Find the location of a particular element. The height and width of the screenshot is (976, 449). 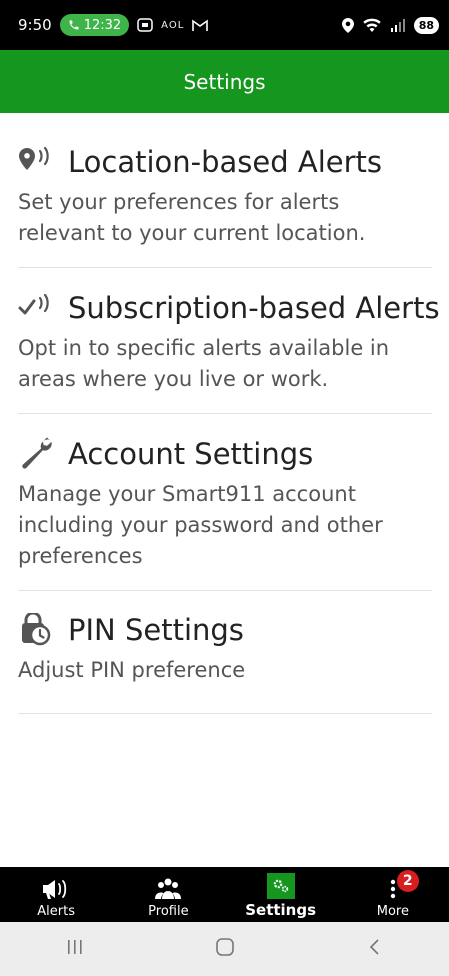

nav-settings: Settings is located at coordinates (281, 894).